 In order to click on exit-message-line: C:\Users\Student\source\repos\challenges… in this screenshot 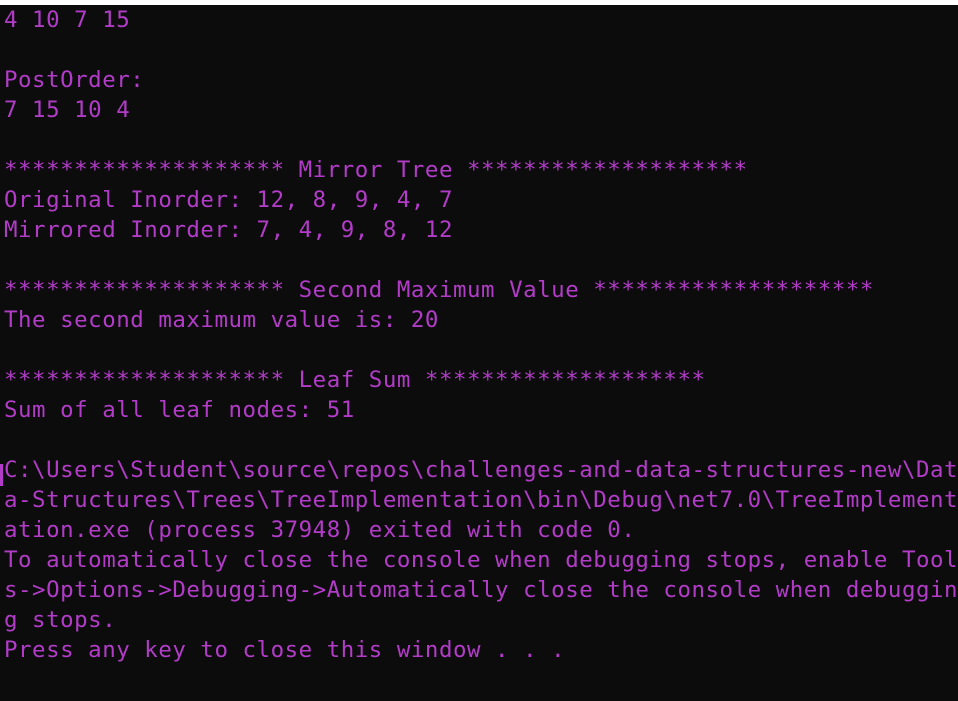, I will do `click(481, 470)`.